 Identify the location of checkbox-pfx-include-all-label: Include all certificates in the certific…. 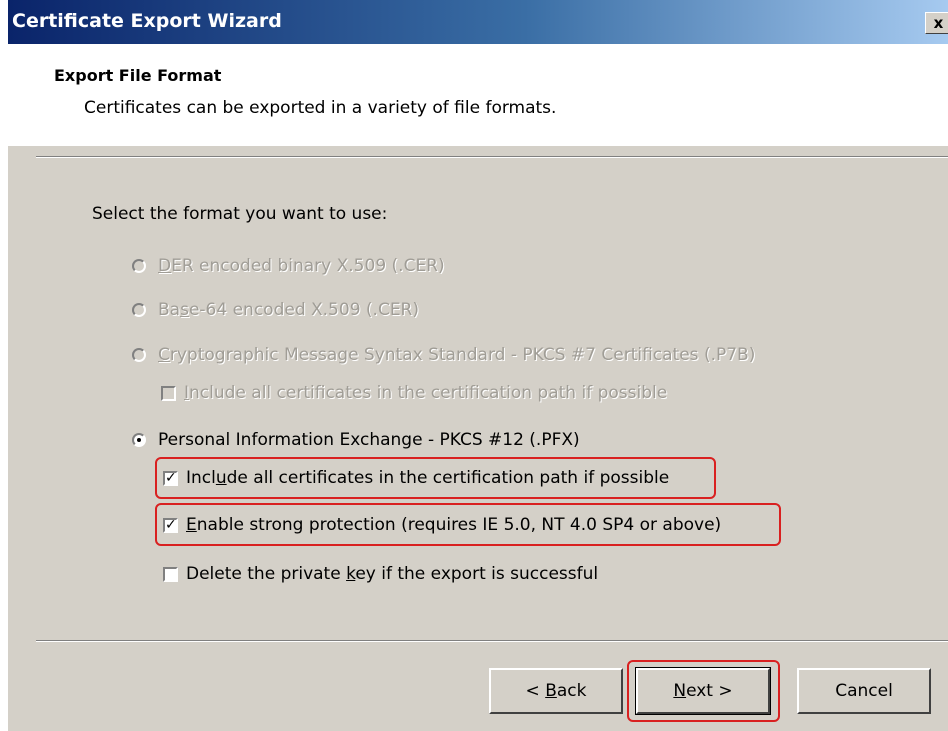
(428, 478).